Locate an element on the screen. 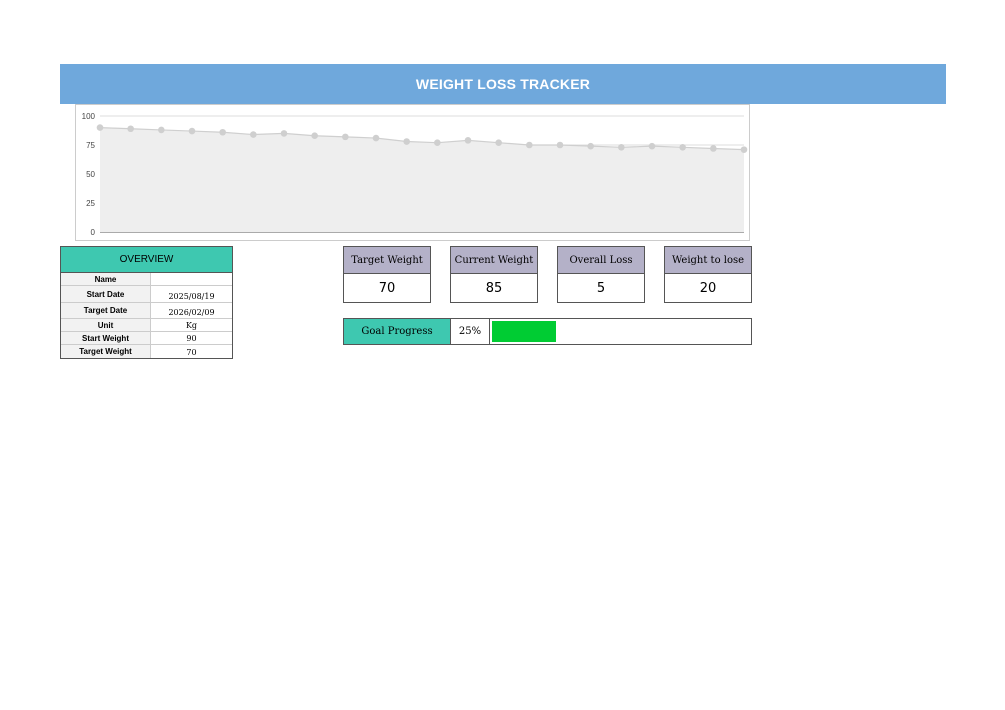 This screenshot has height=710, width=1005. page-title: WEIGHT LOSS TRACKER is located at coordinates (503, 84).